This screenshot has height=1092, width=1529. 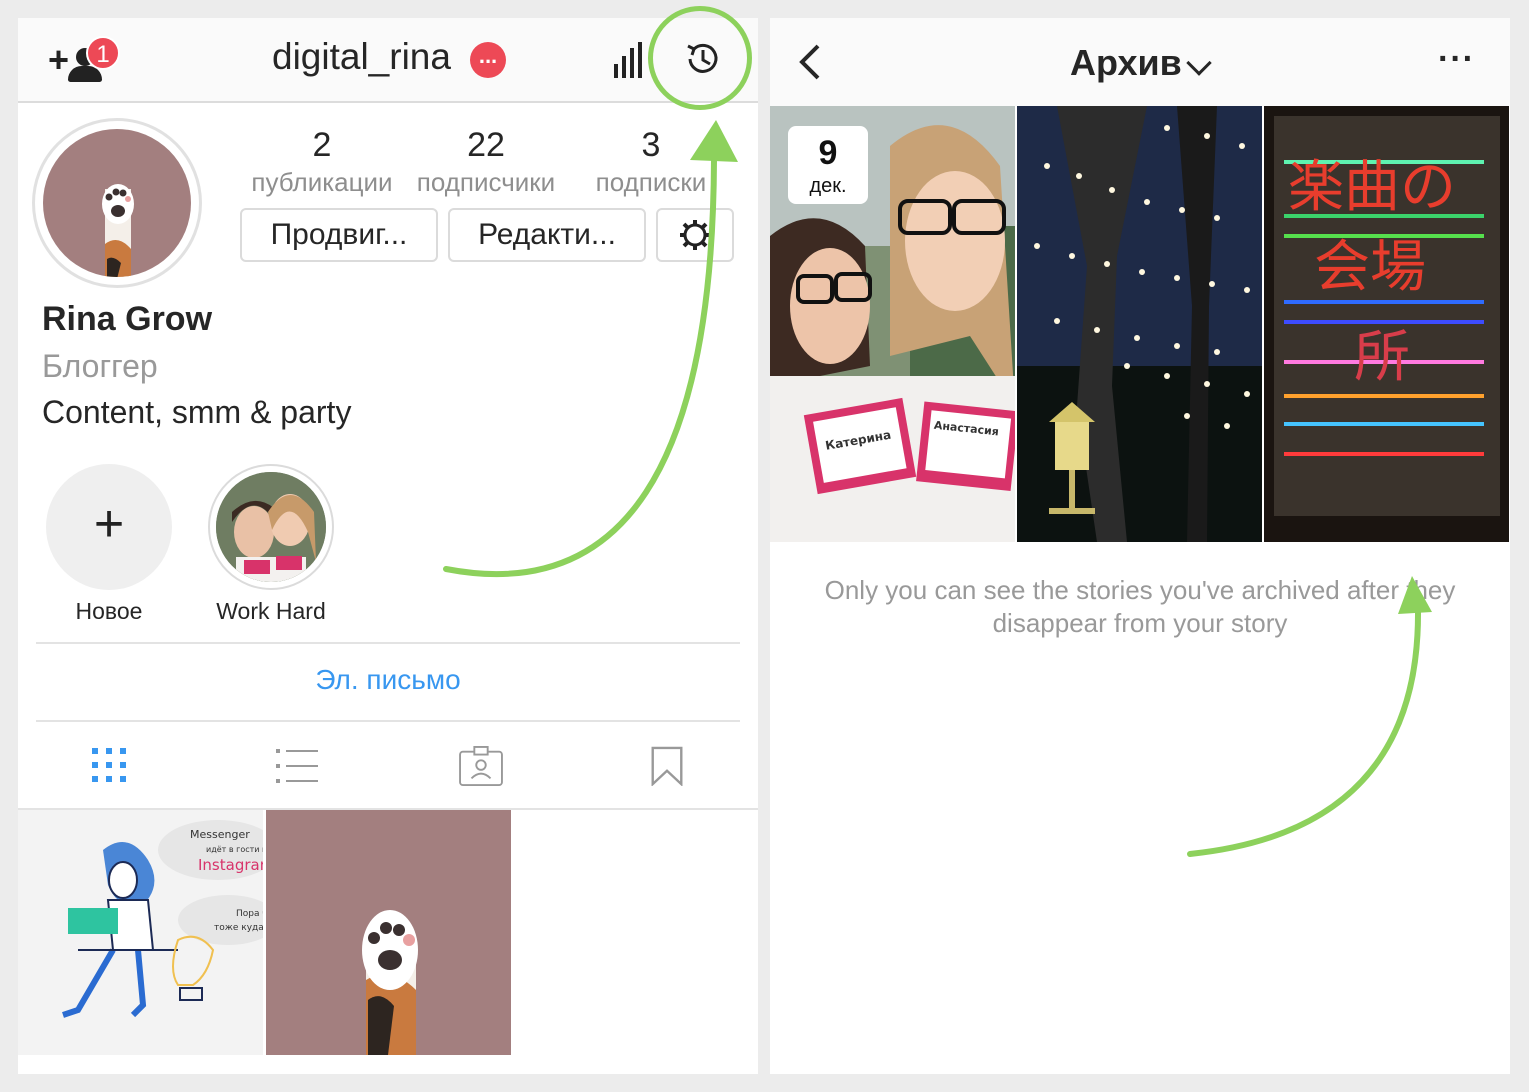 What do you see at coordinates (828, 186) in the screenshot?
I see `story-date-month: дек.` at bounding box center [828, 186].